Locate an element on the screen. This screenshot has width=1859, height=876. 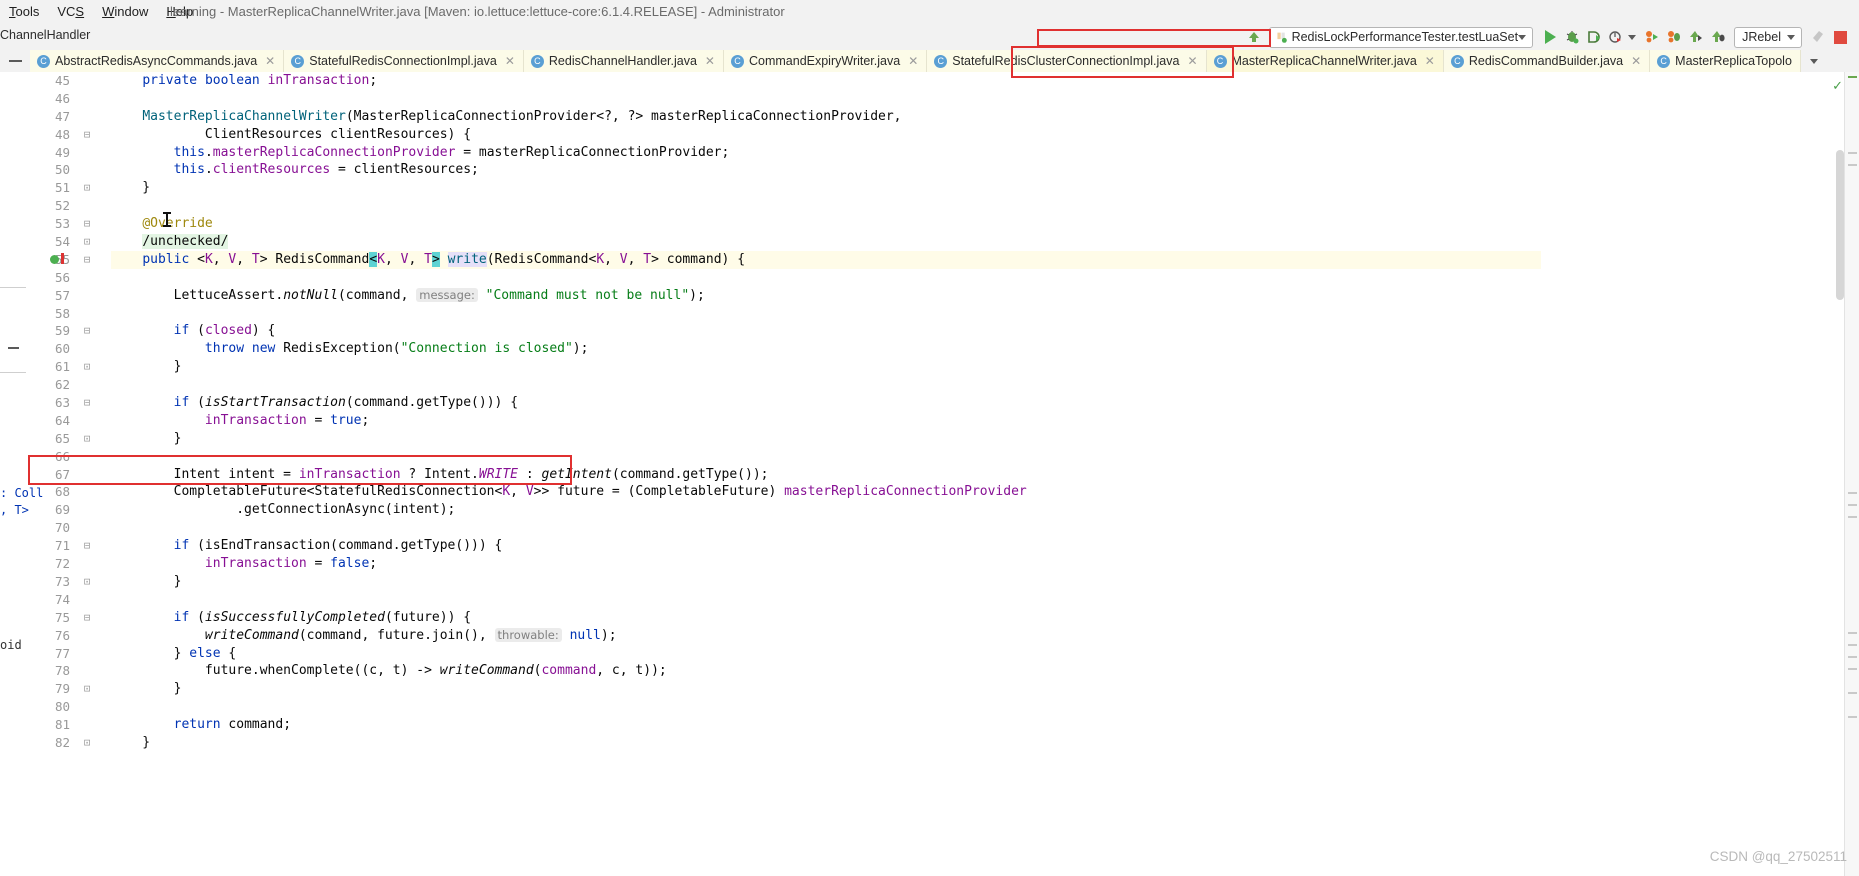
menu-item-vcs: VCS is located at coordinates (70, 12).